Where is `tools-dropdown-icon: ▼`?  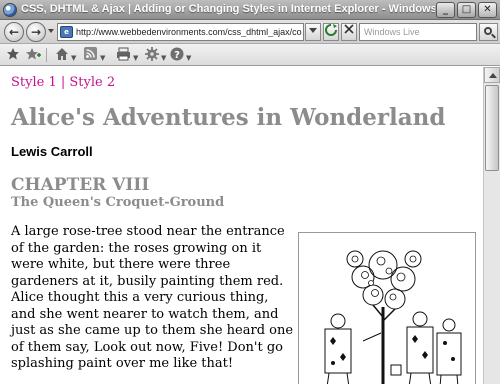
tools-dropdown-icon: ▼ is located at coordinates (163, 58).